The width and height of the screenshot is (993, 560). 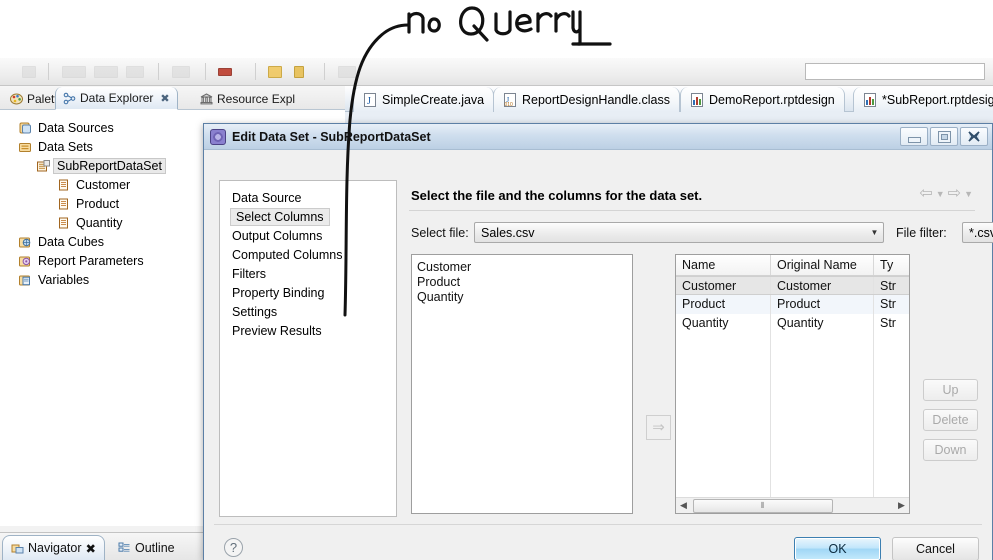 What do you see at coordinates (25, 128) in the screenshot?
I see `data-sources-icon` at bounding box center [25, 128].